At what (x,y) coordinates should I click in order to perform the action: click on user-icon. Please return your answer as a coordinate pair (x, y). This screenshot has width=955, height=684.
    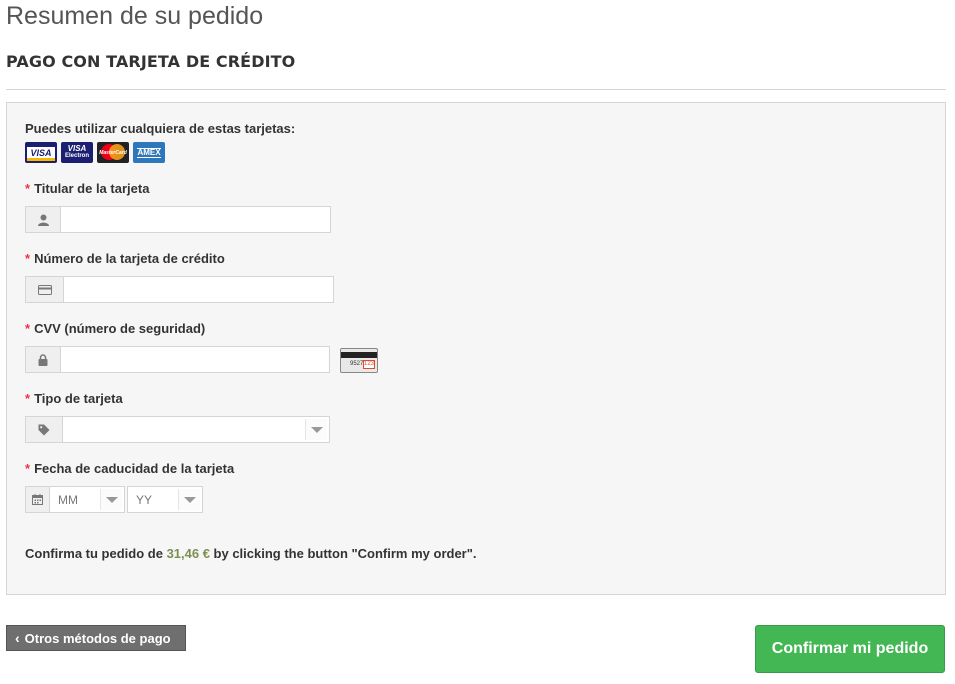
    Looking at the image, I should click on (42, 219).